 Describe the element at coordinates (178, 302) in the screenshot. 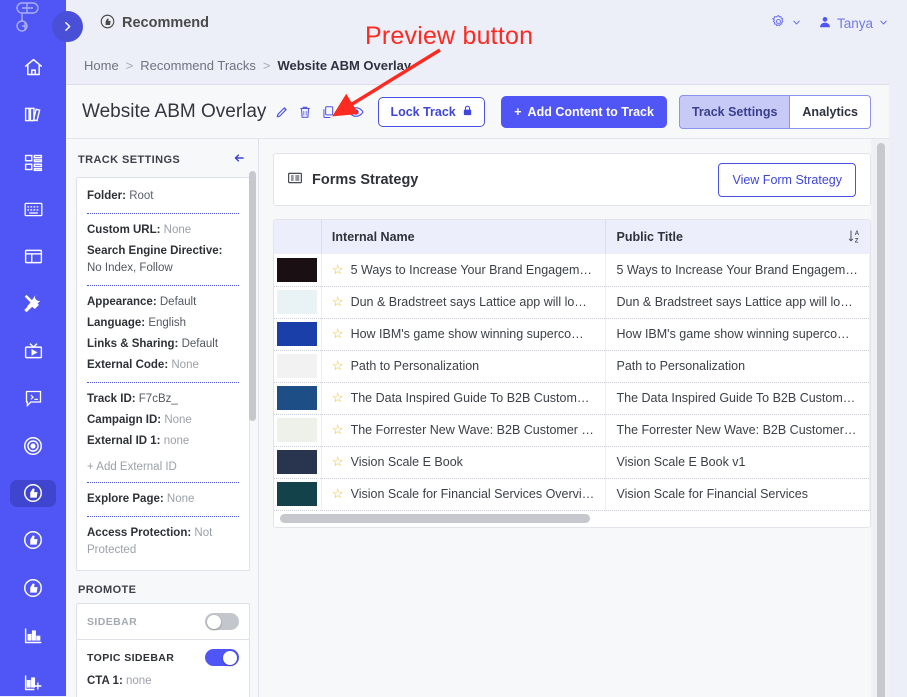

I see `setting-value: Default` at that location.